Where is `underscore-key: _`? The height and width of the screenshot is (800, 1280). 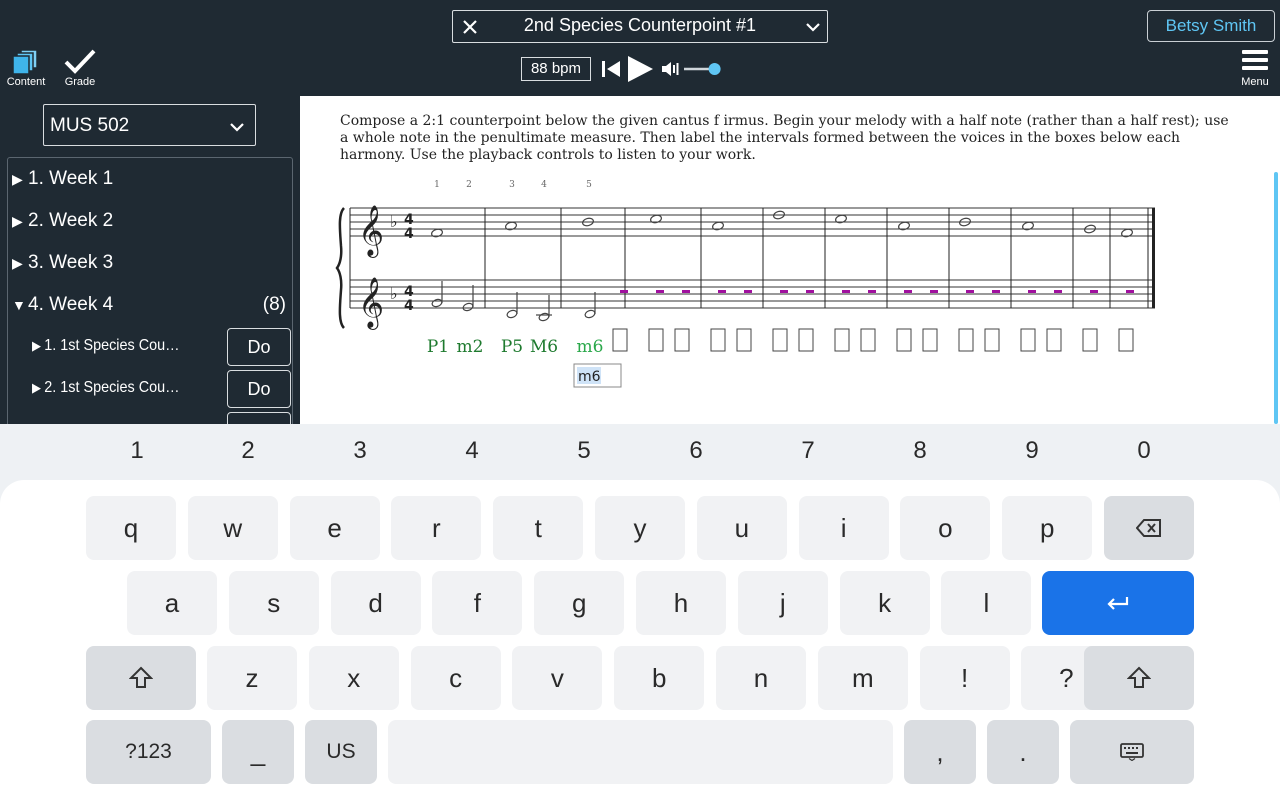 underscore-key: _ is located at coordinates (258, 752).